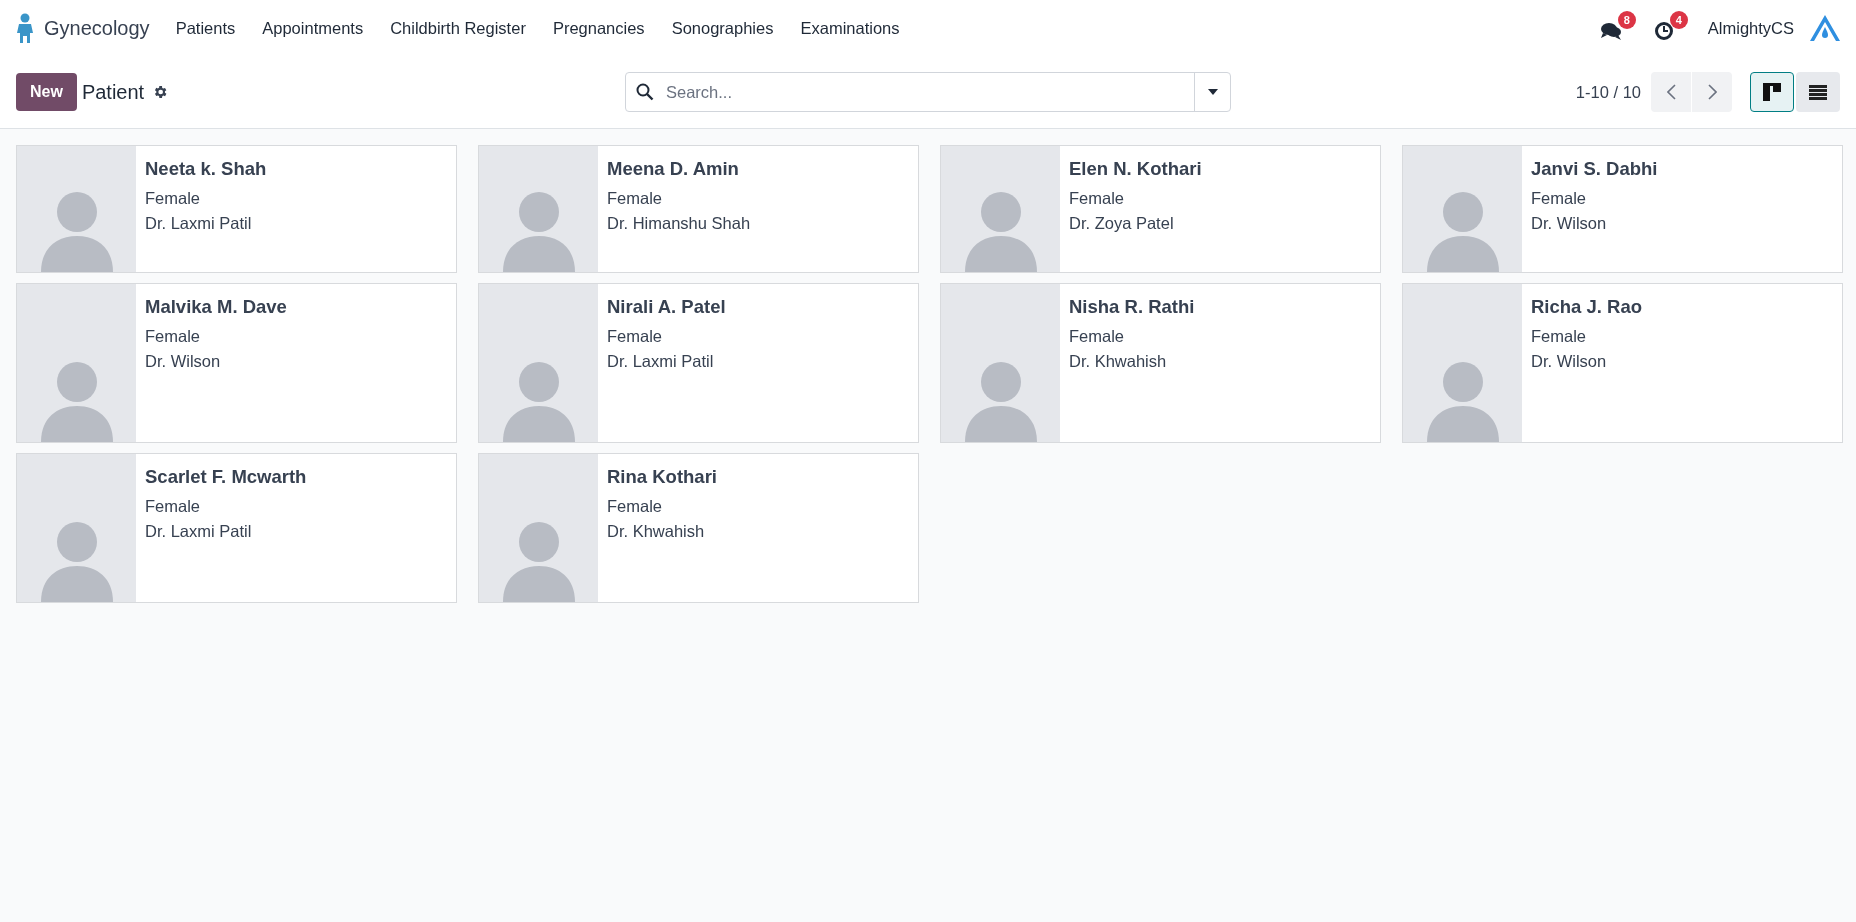 The height and width of the screenshot is (922, 1856). Describe the element at coordinates (206, 169) in the screenshot. I see `patient-name: Neeta k. Shah` at that location.